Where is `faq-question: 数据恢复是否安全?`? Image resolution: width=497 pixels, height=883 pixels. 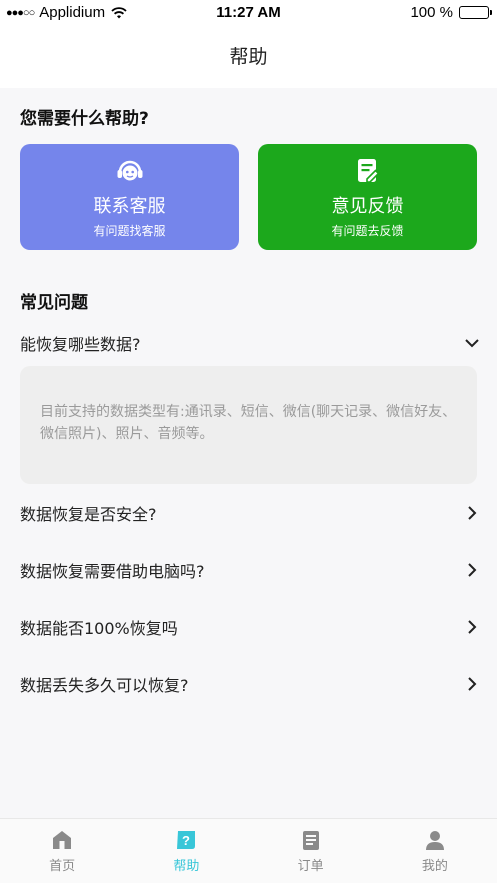 faq-question: 数据恢复是否安全? is located at coordinates (88, 514).